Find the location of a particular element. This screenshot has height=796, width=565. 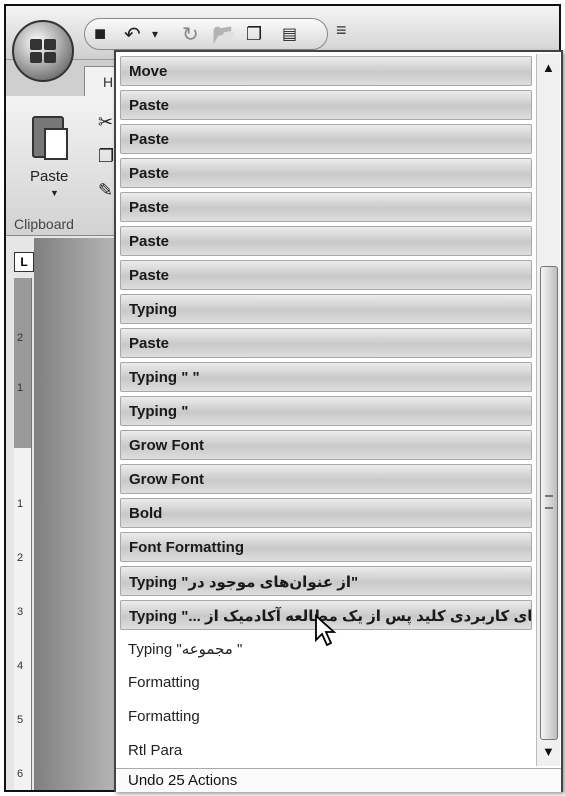

undo-history-item: Bold is located at coordinates (326, 513).